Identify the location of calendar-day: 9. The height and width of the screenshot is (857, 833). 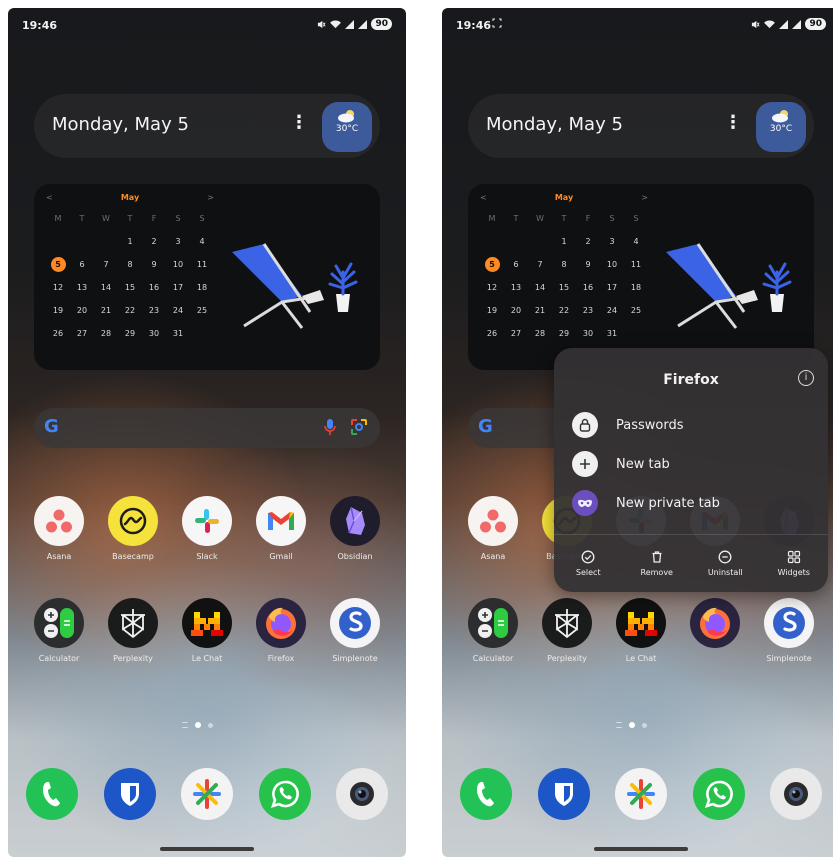
(154, 264).